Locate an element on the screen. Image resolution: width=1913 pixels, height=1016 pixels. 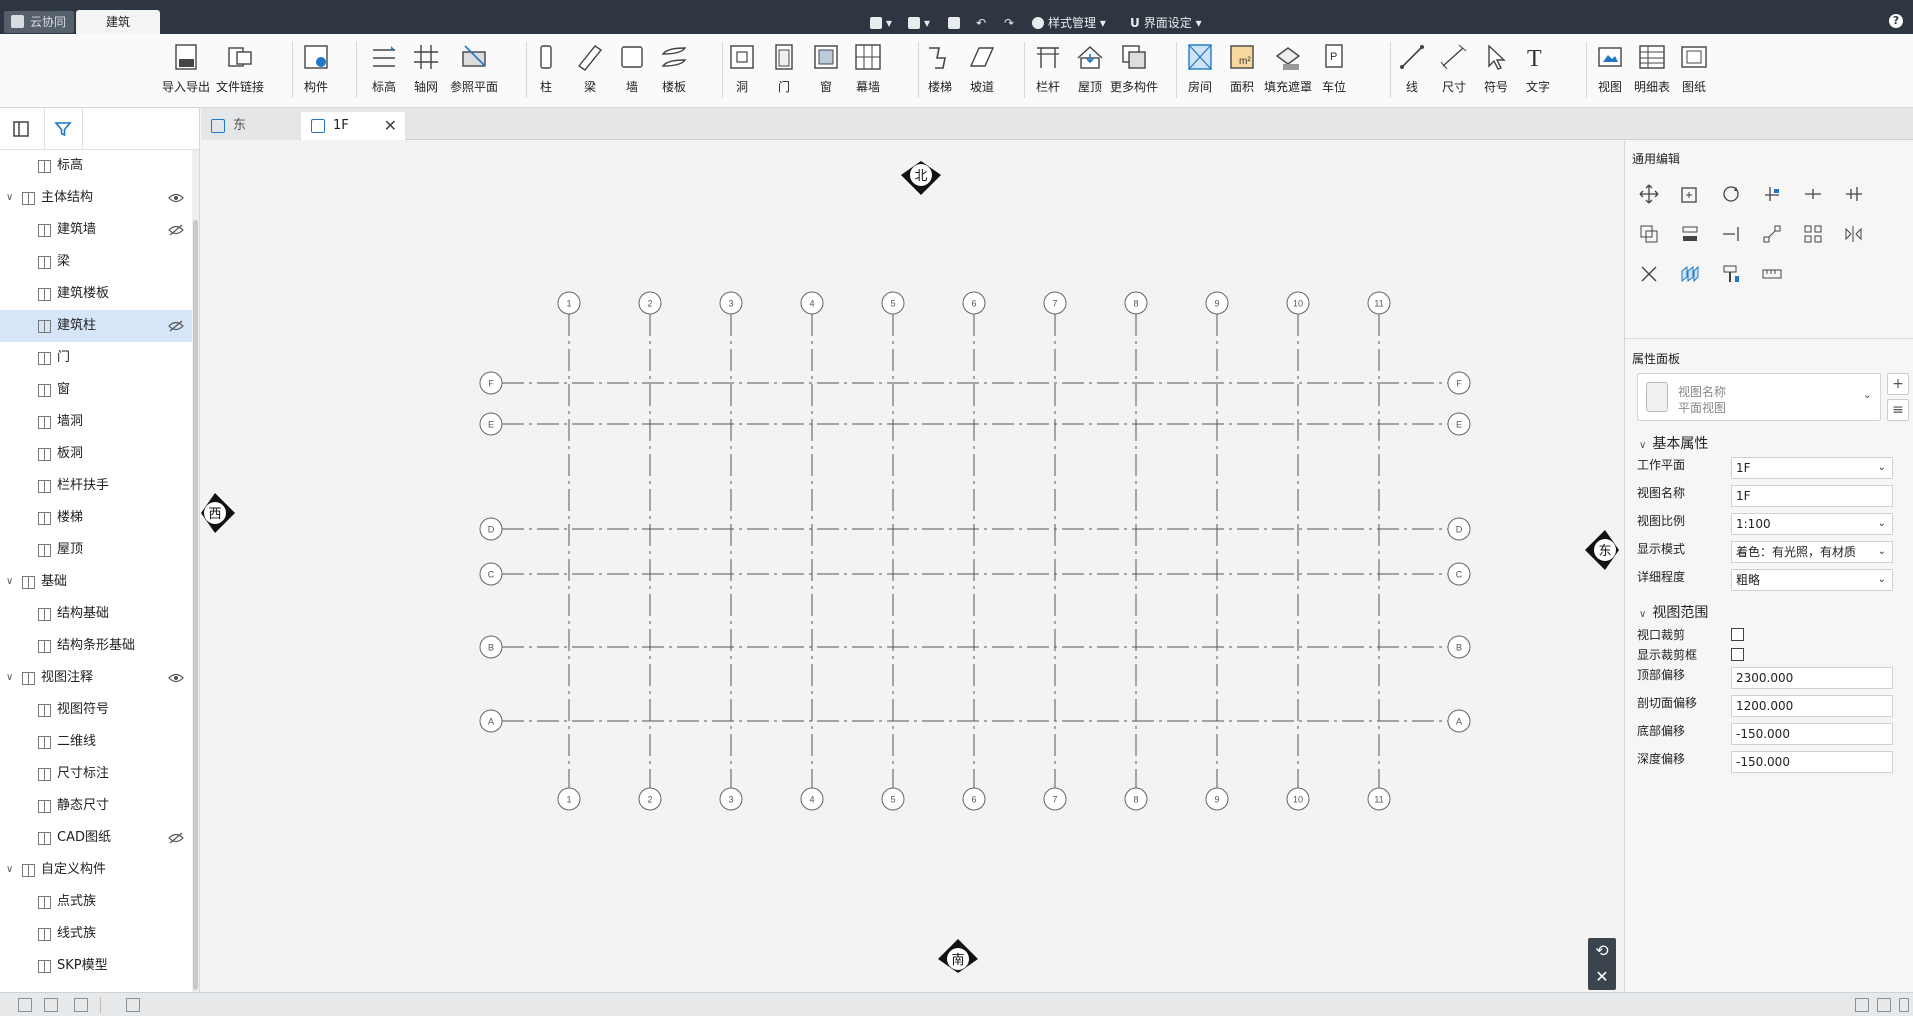
tree-item: 线式族 is located at coordinates (96, 934).